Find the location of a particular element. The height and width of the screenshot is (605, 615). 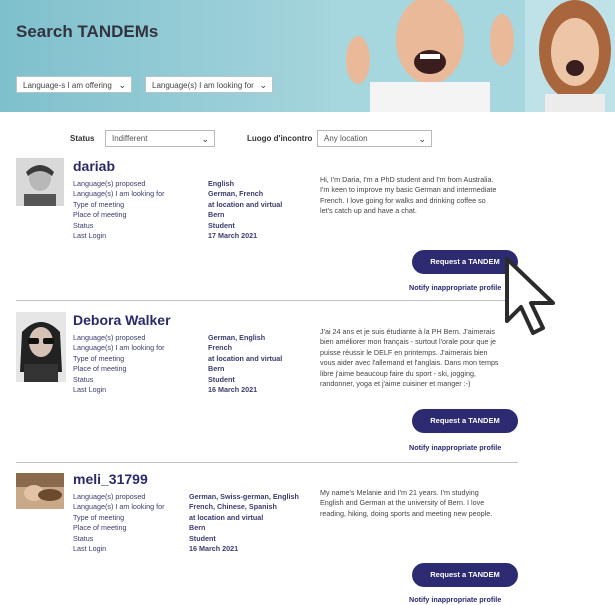

meeting-filter-label: Luogo d'incontro is located at coordinates (280, 138).